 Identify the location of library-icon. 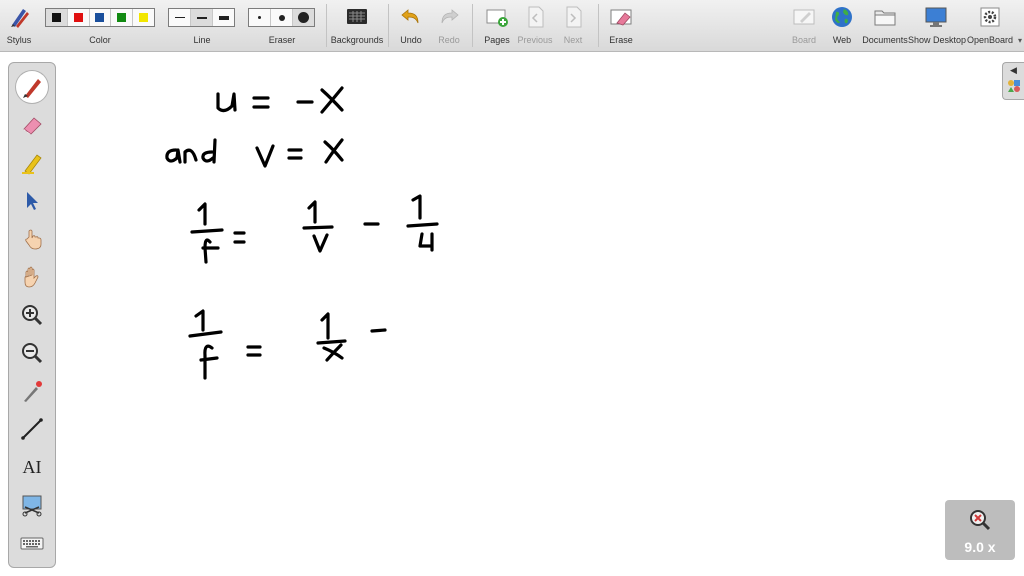
(1014, 88).